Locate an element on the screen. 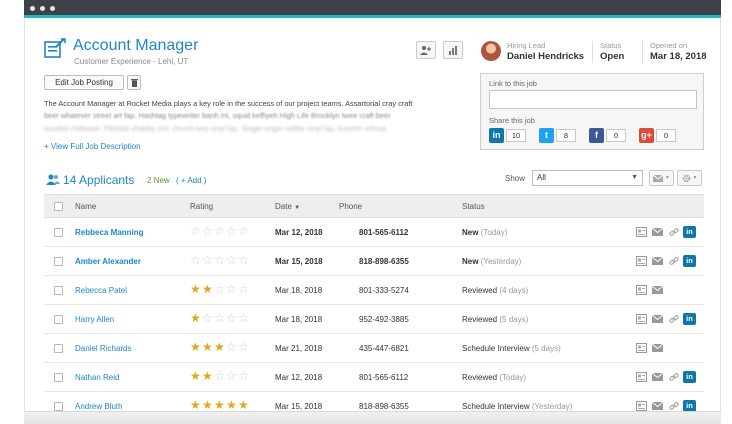 The image size is (732, 424). applicant-status: Reviewed (4 days) is located at coordinates (495, 290).